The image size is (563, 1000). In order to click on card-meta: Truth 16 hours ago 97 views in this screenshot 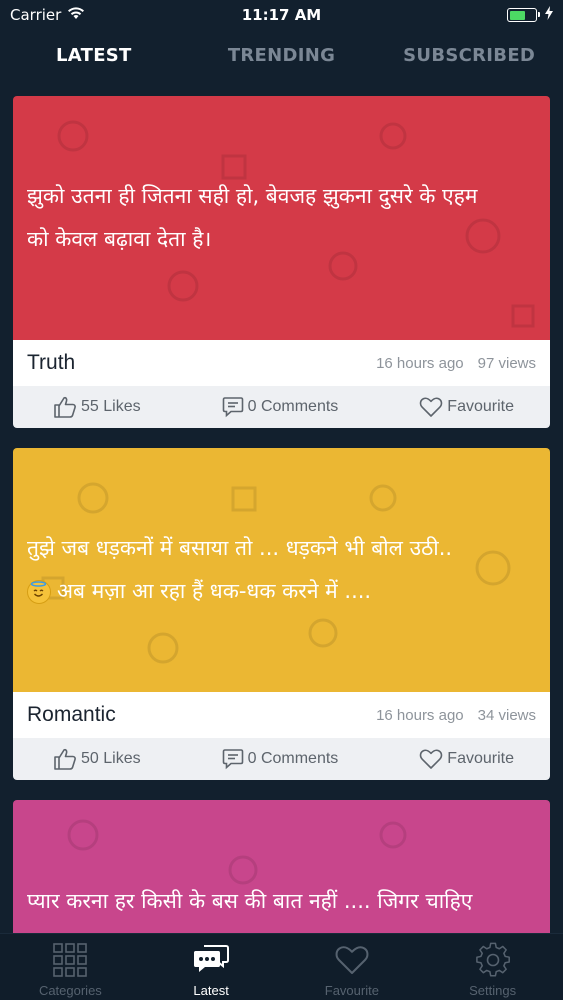, I will do `click(281, 363)`.